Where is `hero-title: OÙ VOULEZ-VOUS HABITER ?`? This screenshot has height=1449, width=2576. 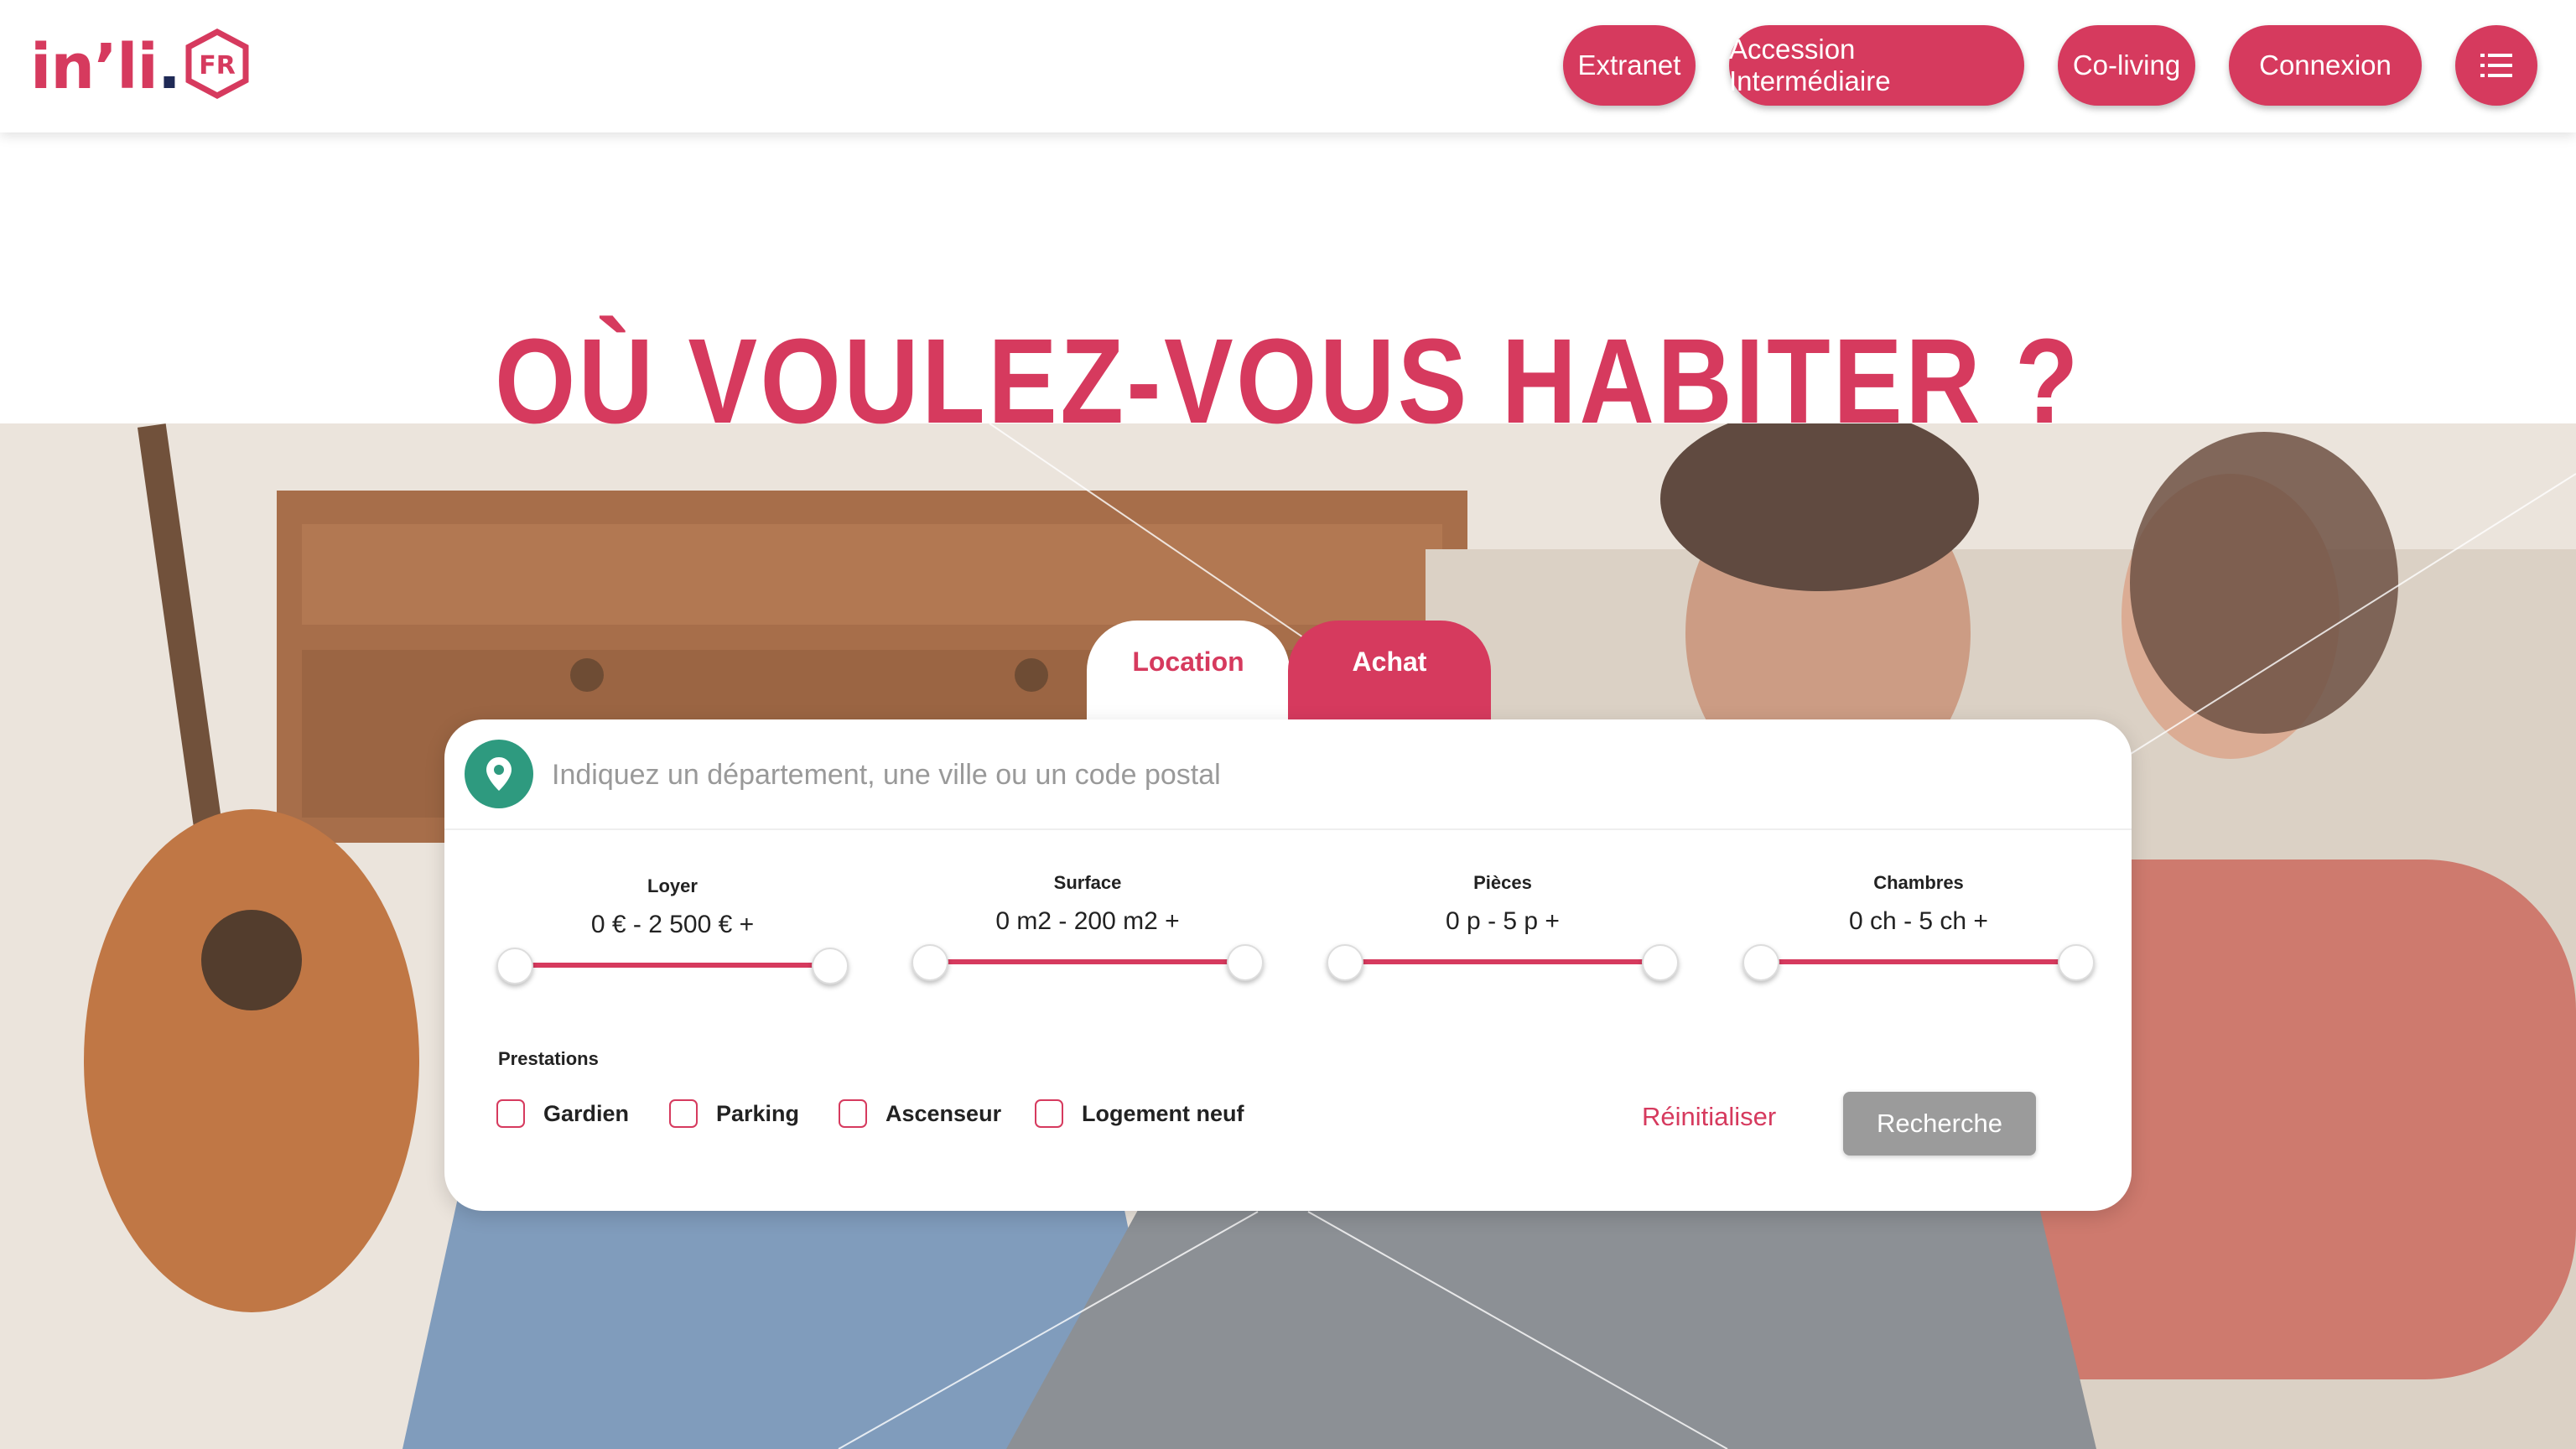 hero-title: OÙ VOULEZ-VOUS HABITER ? is located at coordinates (1288, 381).